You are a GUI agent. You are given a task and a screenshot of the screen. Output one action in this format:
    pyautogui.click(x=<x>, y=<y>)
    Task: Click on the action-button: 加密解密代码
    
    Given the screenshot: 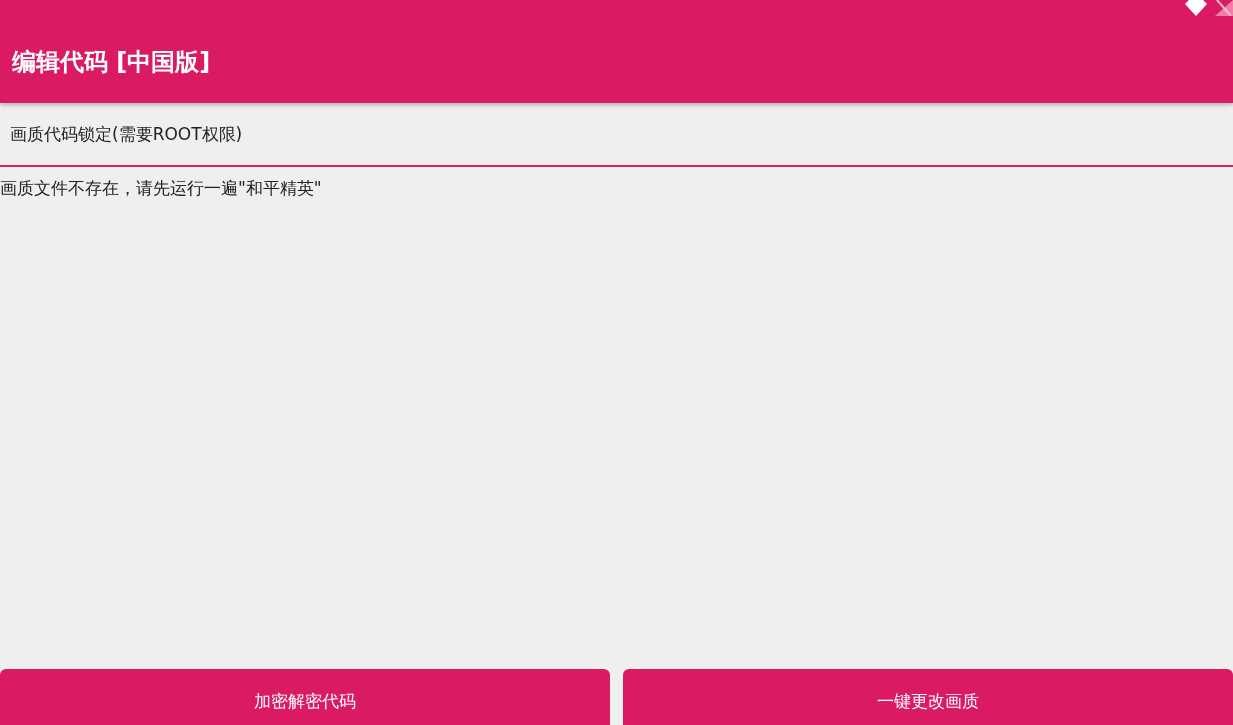 What is the action you would take?
    pyautogui.click(x=305, y=697)
    